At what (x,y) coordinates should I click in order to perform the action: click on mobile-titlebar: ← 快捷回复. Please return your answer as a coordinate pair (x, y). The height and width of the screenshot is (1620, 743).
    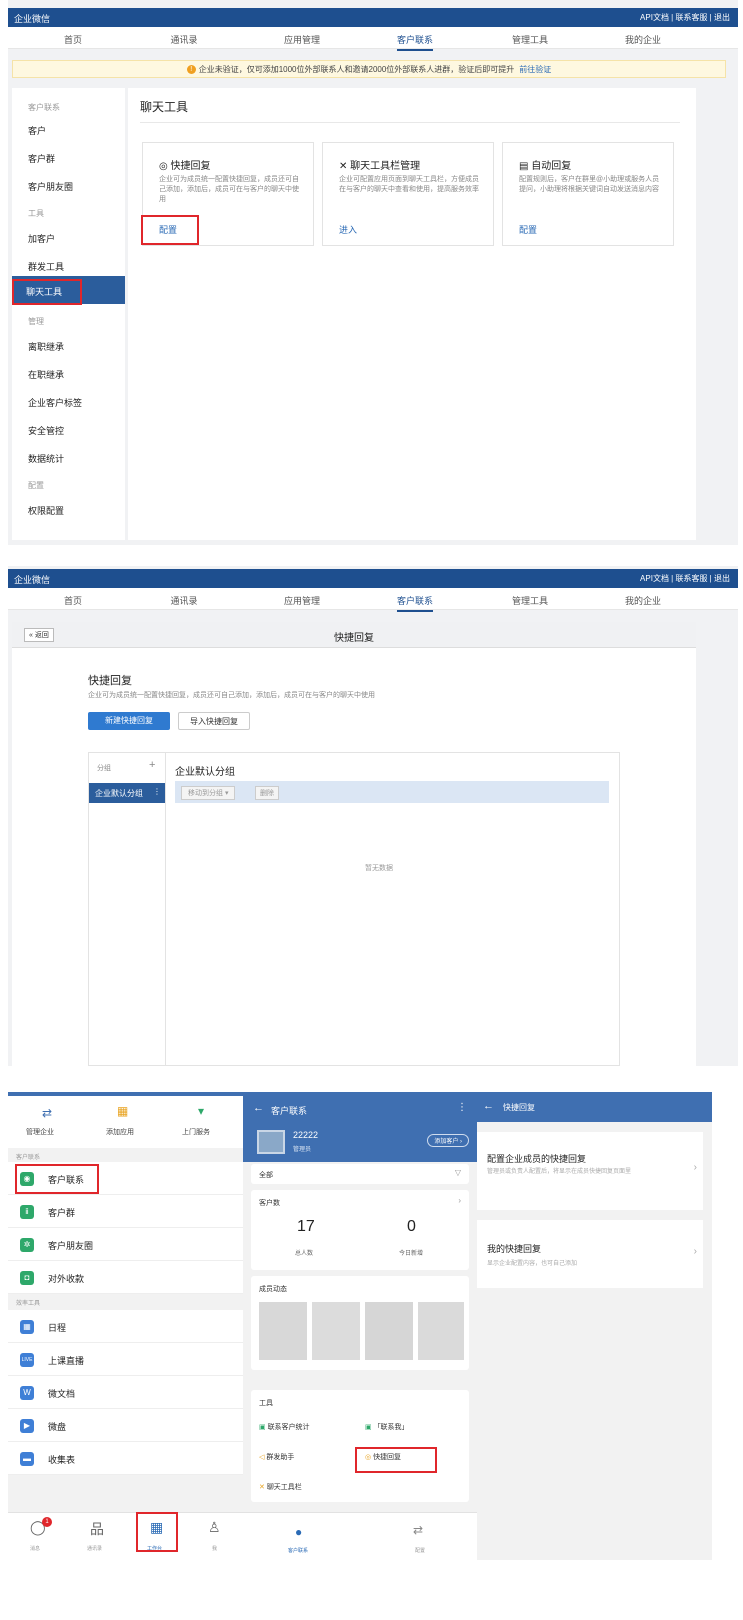
    Looking at the image, I should click on (594, 1107).